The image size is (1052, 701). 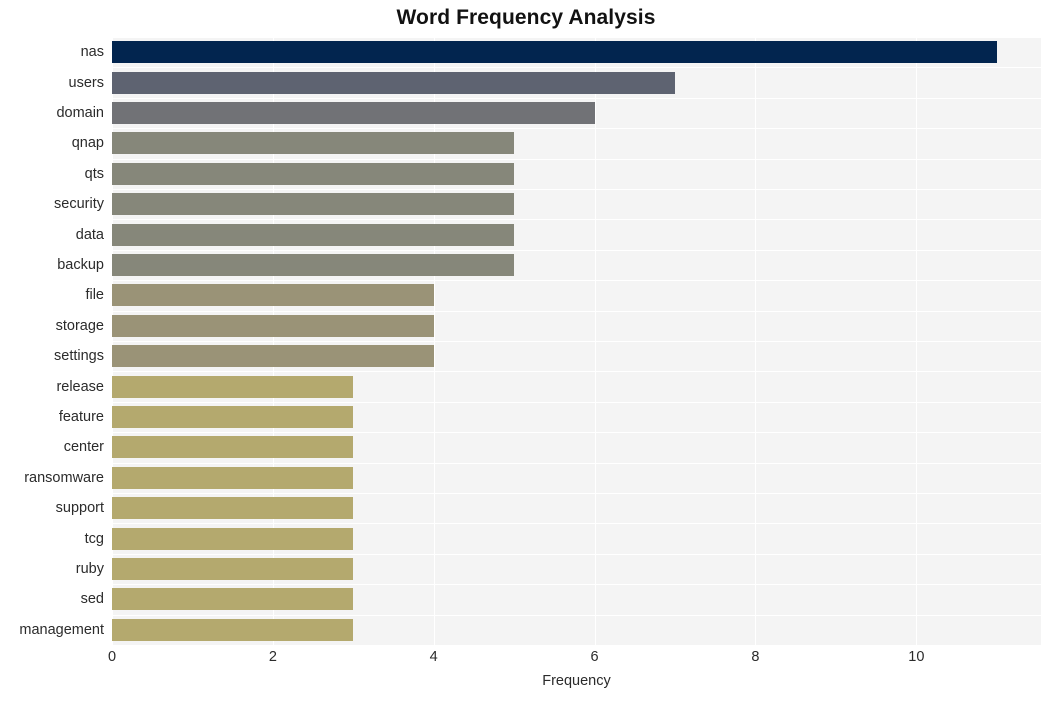 I want to click on y-tick-label: ransomware, so click(x=64, y=477).